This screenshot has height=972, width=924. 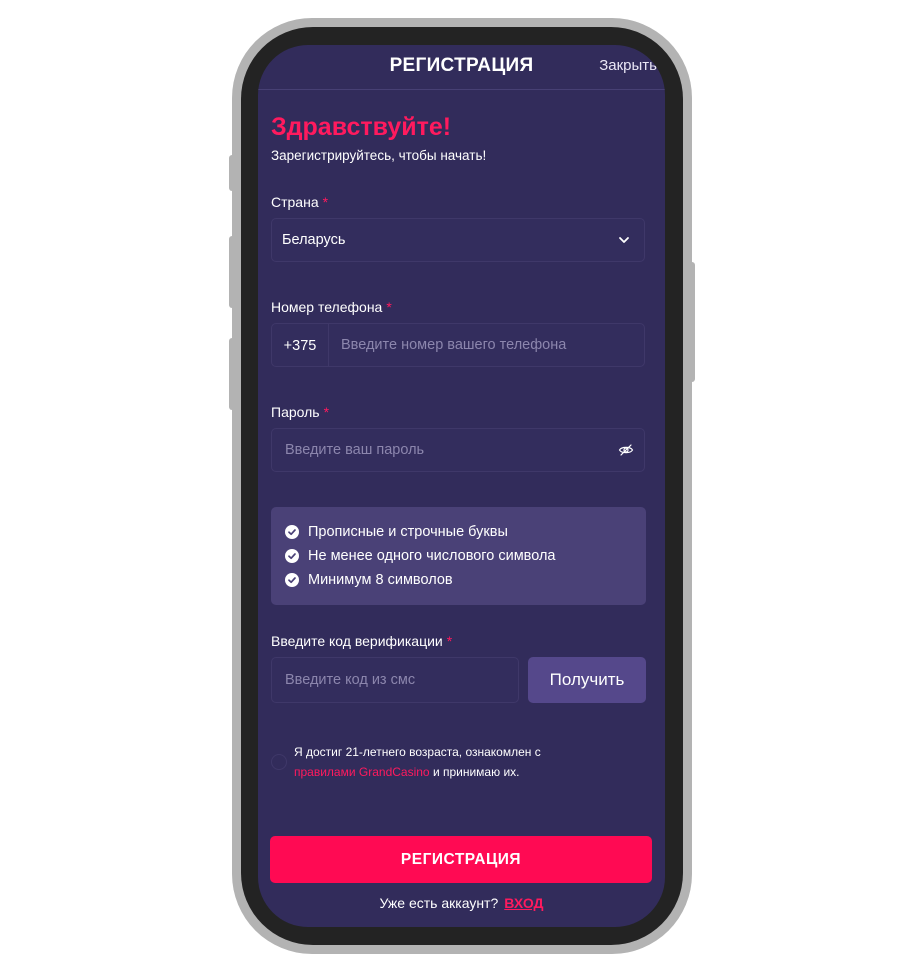 I want to click on agreement-checkbox, so click(x=279, y=762).